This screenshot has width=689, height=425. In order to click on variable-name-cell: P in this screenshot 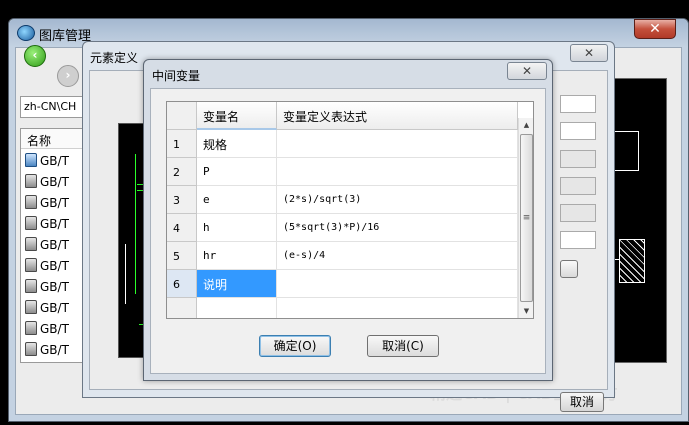, I will do `click(237, 172)`.